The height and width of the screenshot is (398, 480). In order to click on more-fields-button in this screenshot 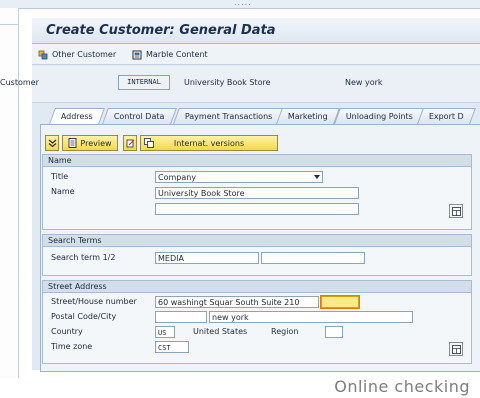, I will do `click(456, 211)`.